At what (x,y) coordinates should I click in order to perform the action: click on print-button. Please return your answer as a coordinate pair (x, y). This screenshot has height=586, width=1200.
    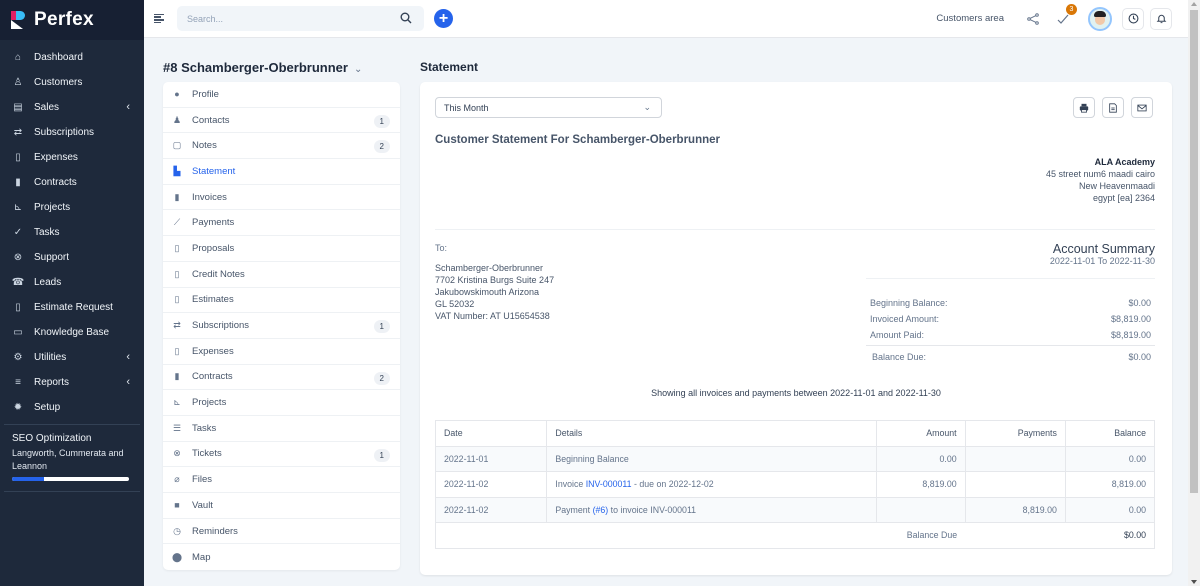
    Looking at the image, I should click on (1084, 107).